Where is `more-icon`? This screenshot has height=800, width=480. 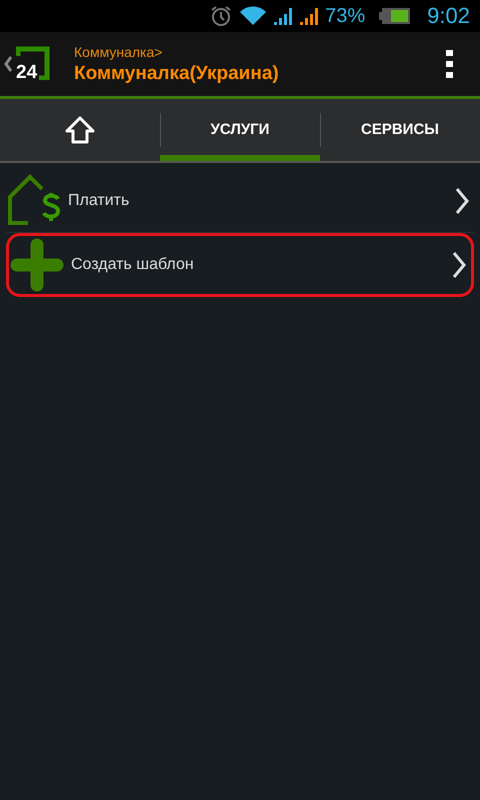
more-icon is located at coordinates (450, 64).